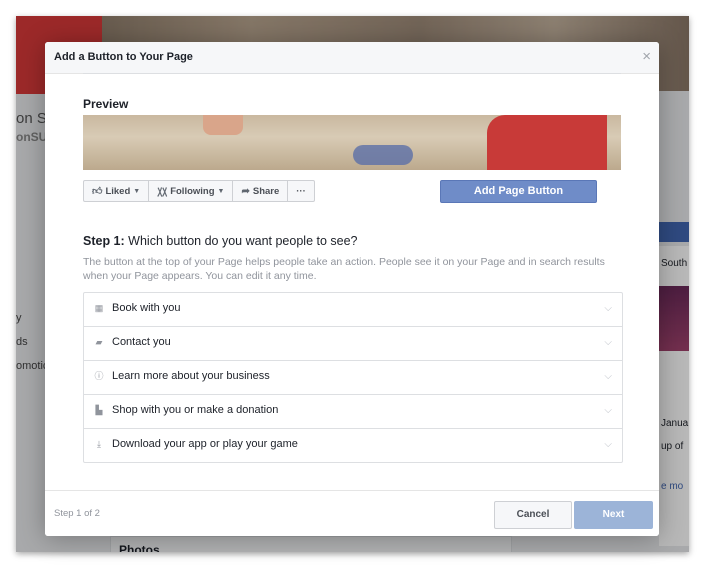  Describe the element at coordinates (99, 444) in the screenshot. I see `download-icon: ⤓` at that location.